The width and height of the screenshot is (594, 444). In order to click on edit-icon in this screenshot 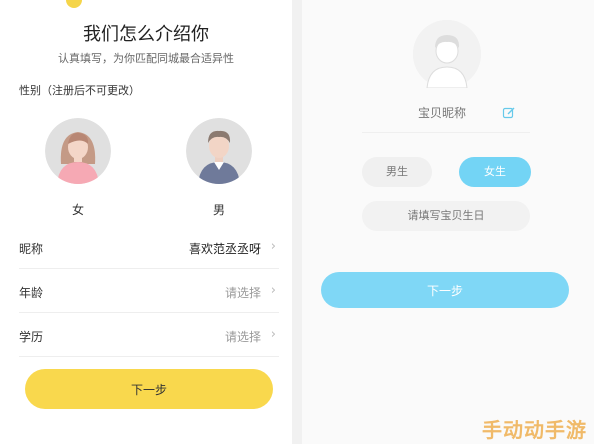, I will do `click(509, 113)`.